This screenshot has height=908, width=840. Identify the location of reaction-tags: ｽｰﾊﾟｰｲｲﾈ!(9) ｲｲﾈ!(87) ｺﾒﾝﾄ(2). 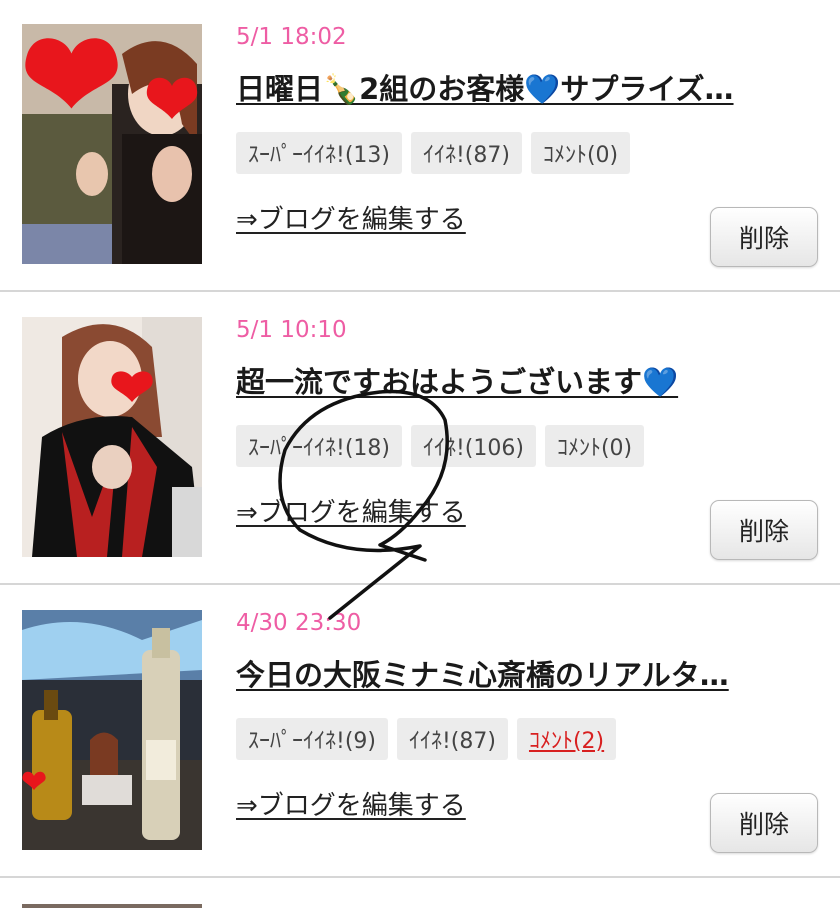
(426, 739).